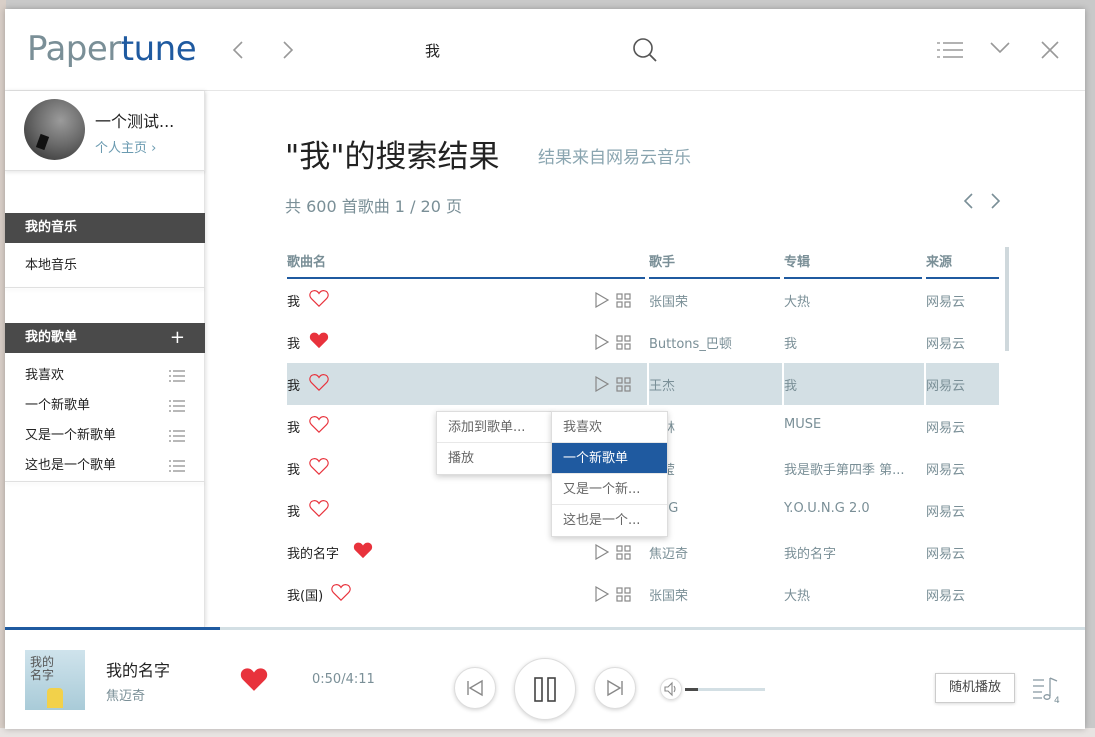  Describe the element at coordinates (112, 49) in the screenshot. I see `app-logo: Papertune` at that location.